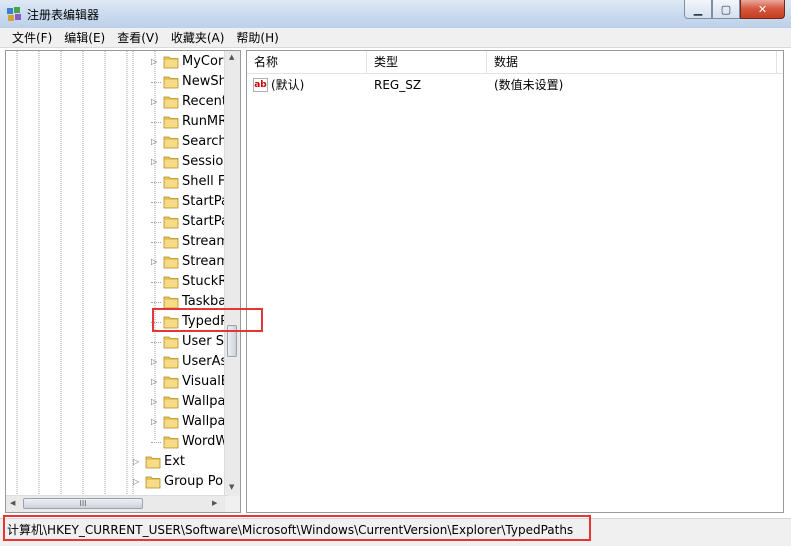 The width and height of the screenshot is (791, 546). What do you see at coordinates (117, 242) in the screenshot?
I see `tree-item: Stream` at bounding box center [117, 242].